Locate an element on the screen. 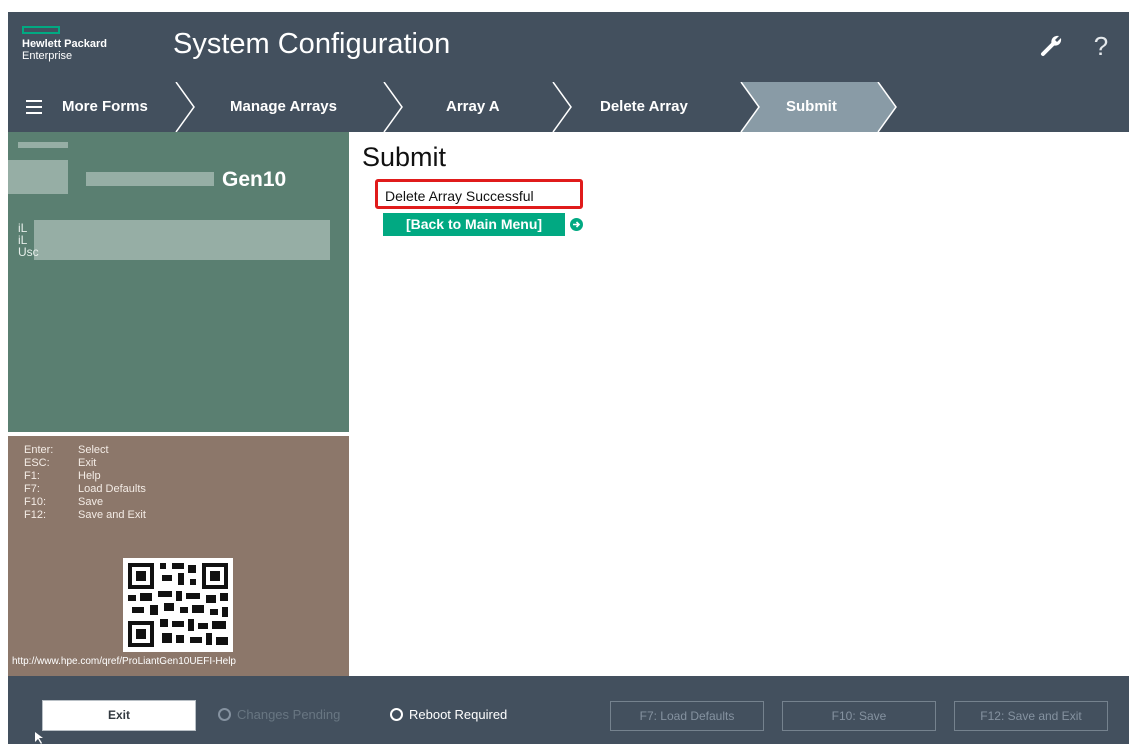 Image resolution: width=1129 pixels, height=744 pixels. key-action: Save is located at coordinates (91, 502).